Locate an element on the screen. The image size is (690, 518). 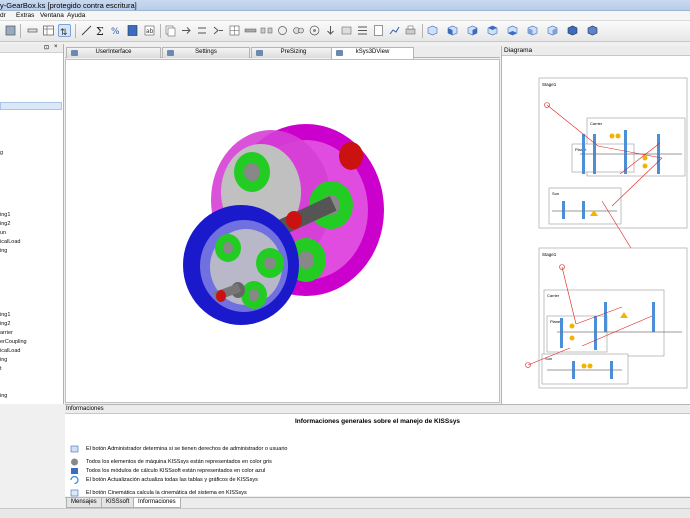
calc-module-icon is located at coordinates (74, 471).